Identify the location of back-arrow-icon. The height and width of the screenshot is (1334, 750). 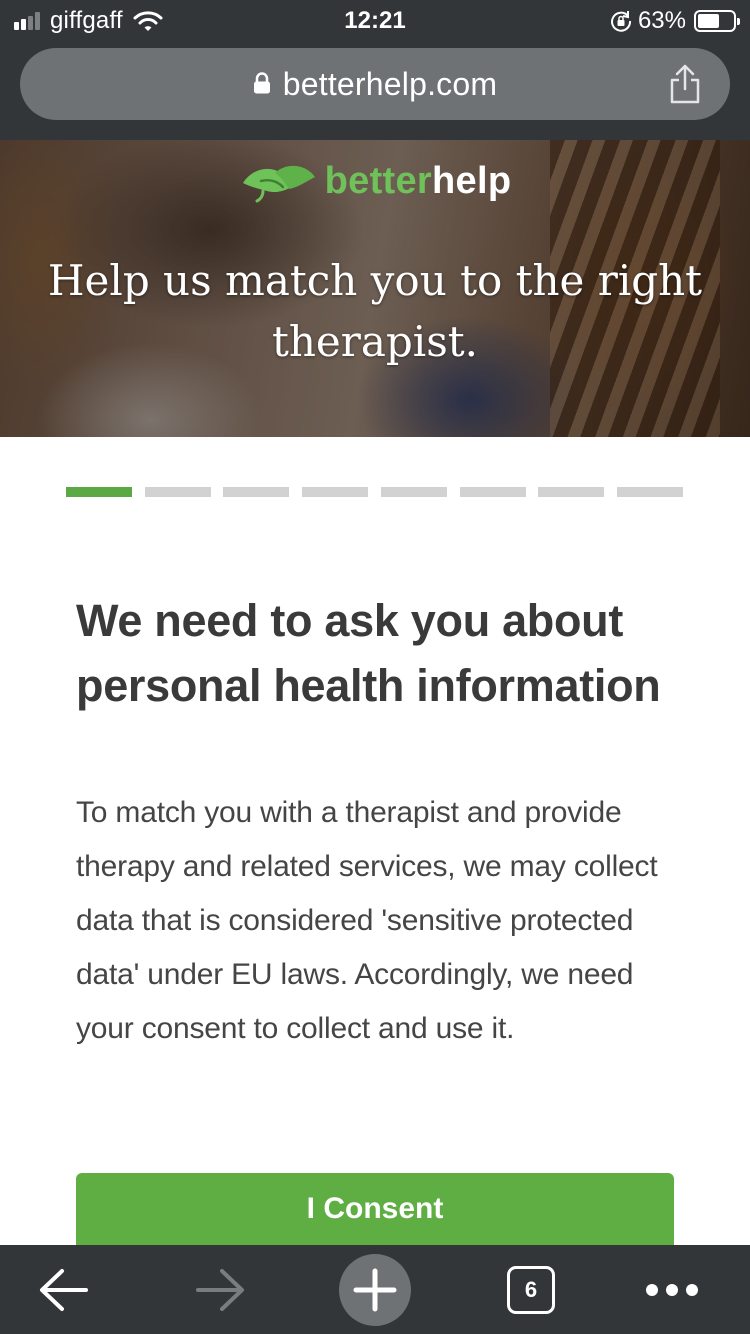
(64, 1289).